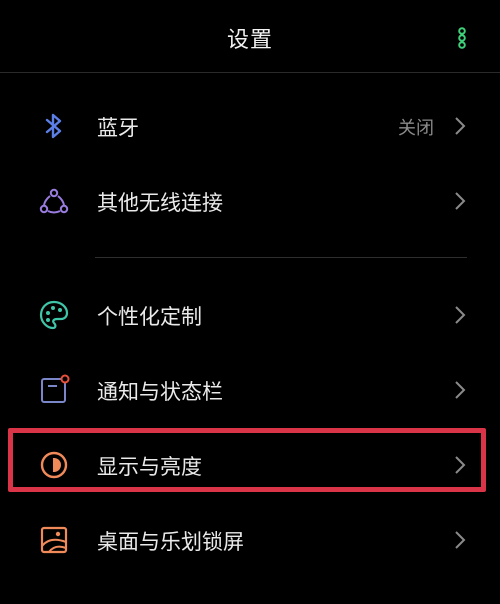 This screenshot has width=500, height=604. Describe the element at coordinates (170, 542) in the screenshot. I see `settings-item-label: 桌面与乐划锁屏` at that location.